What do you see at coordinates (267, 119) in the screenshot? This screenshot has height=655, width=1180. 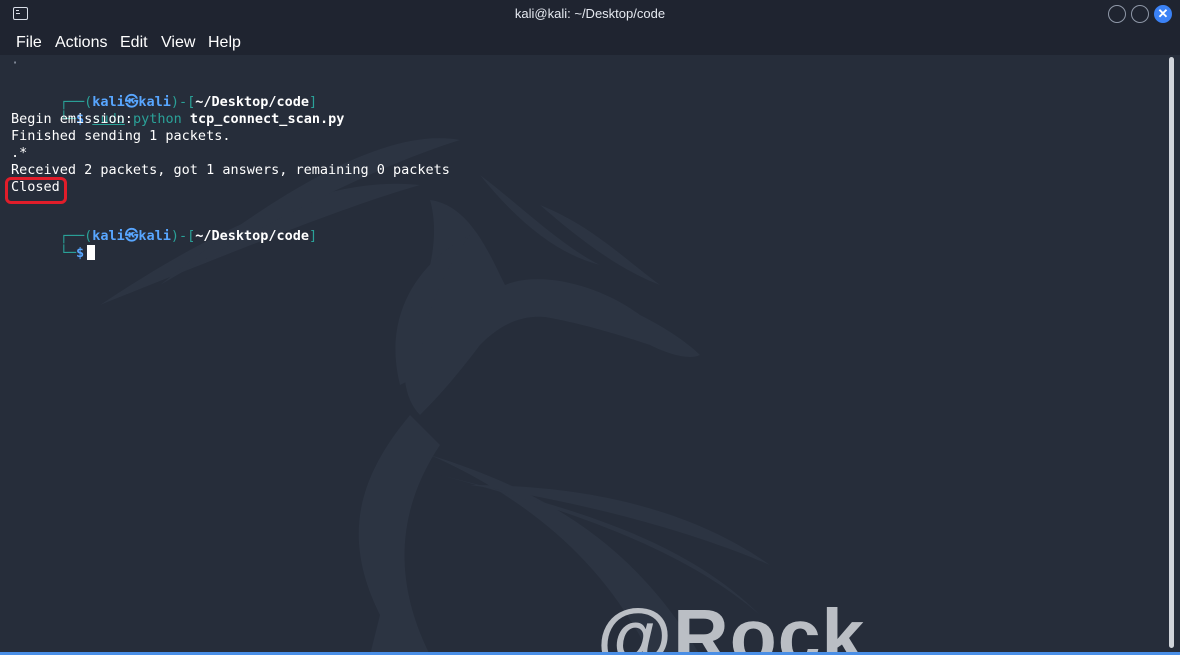 I see `command-file: tcp_connect_scan.py` at bounding box center [267, 119].